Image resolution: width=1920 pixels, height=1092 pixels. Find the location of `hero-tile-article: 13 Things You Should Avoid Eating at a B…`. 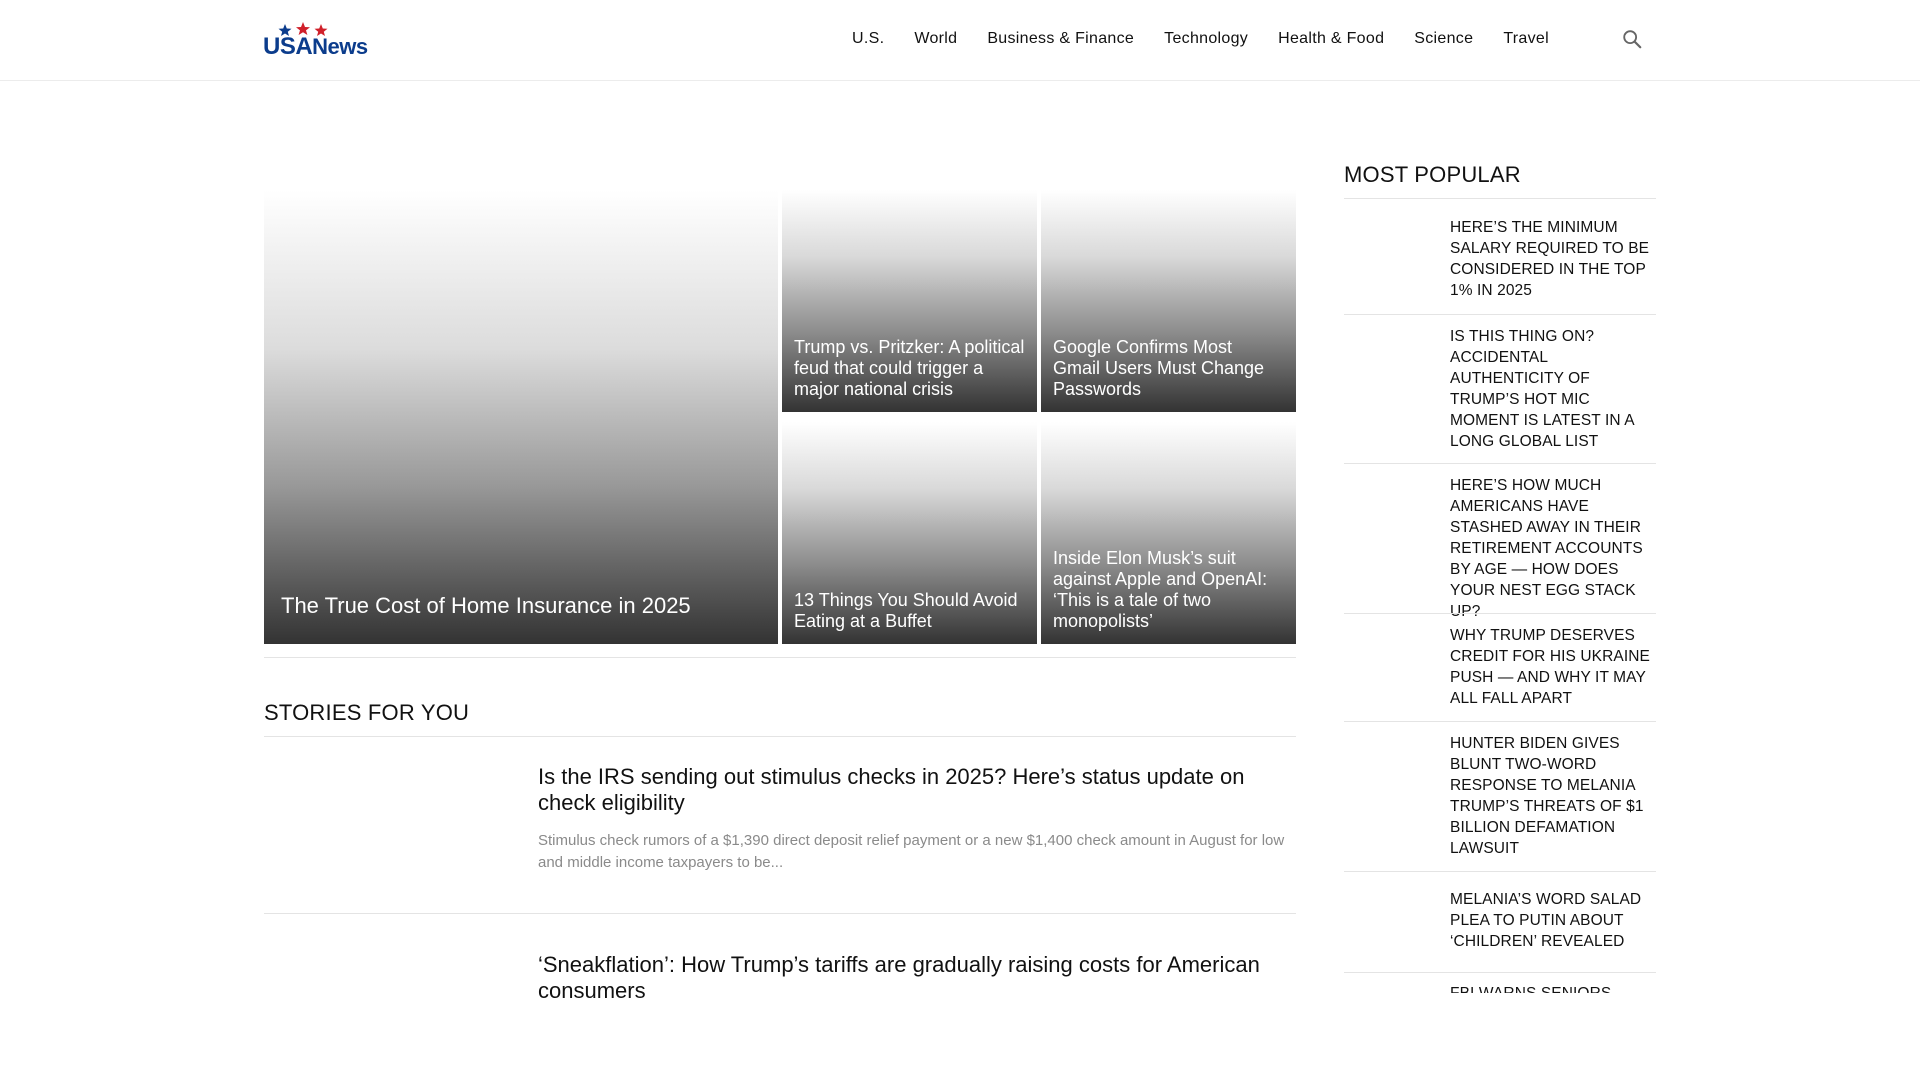

hero-tile-article: 13 Things You Should Avoid Eating at a B… is located at coordinates (909, 533).